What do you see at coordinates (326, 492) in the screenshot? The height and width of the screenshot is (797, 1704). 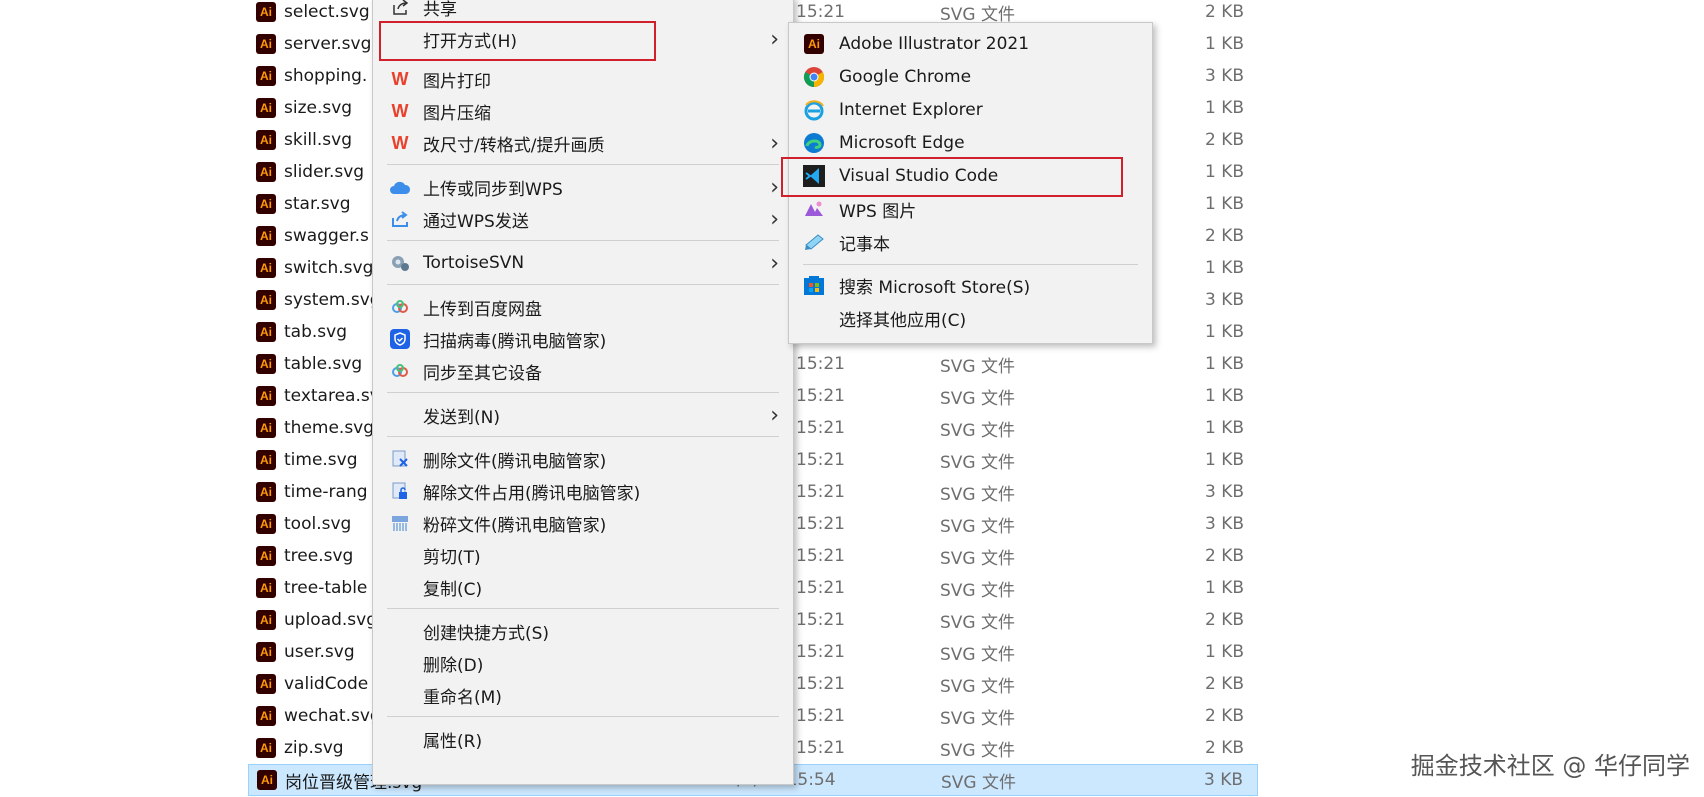 I see `file-name: time-rang` at bounding box center [326, 492].